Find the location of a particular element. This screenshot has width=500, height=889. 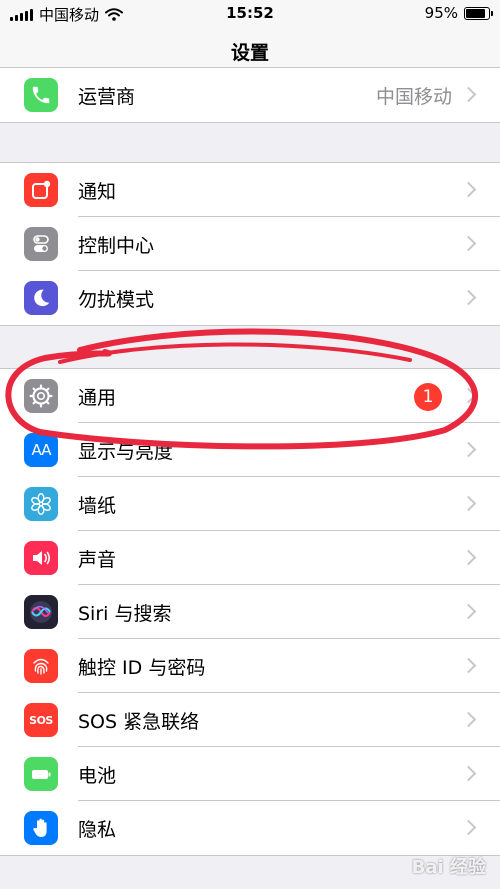

toggle-icon is located at coordinates (41, 244).